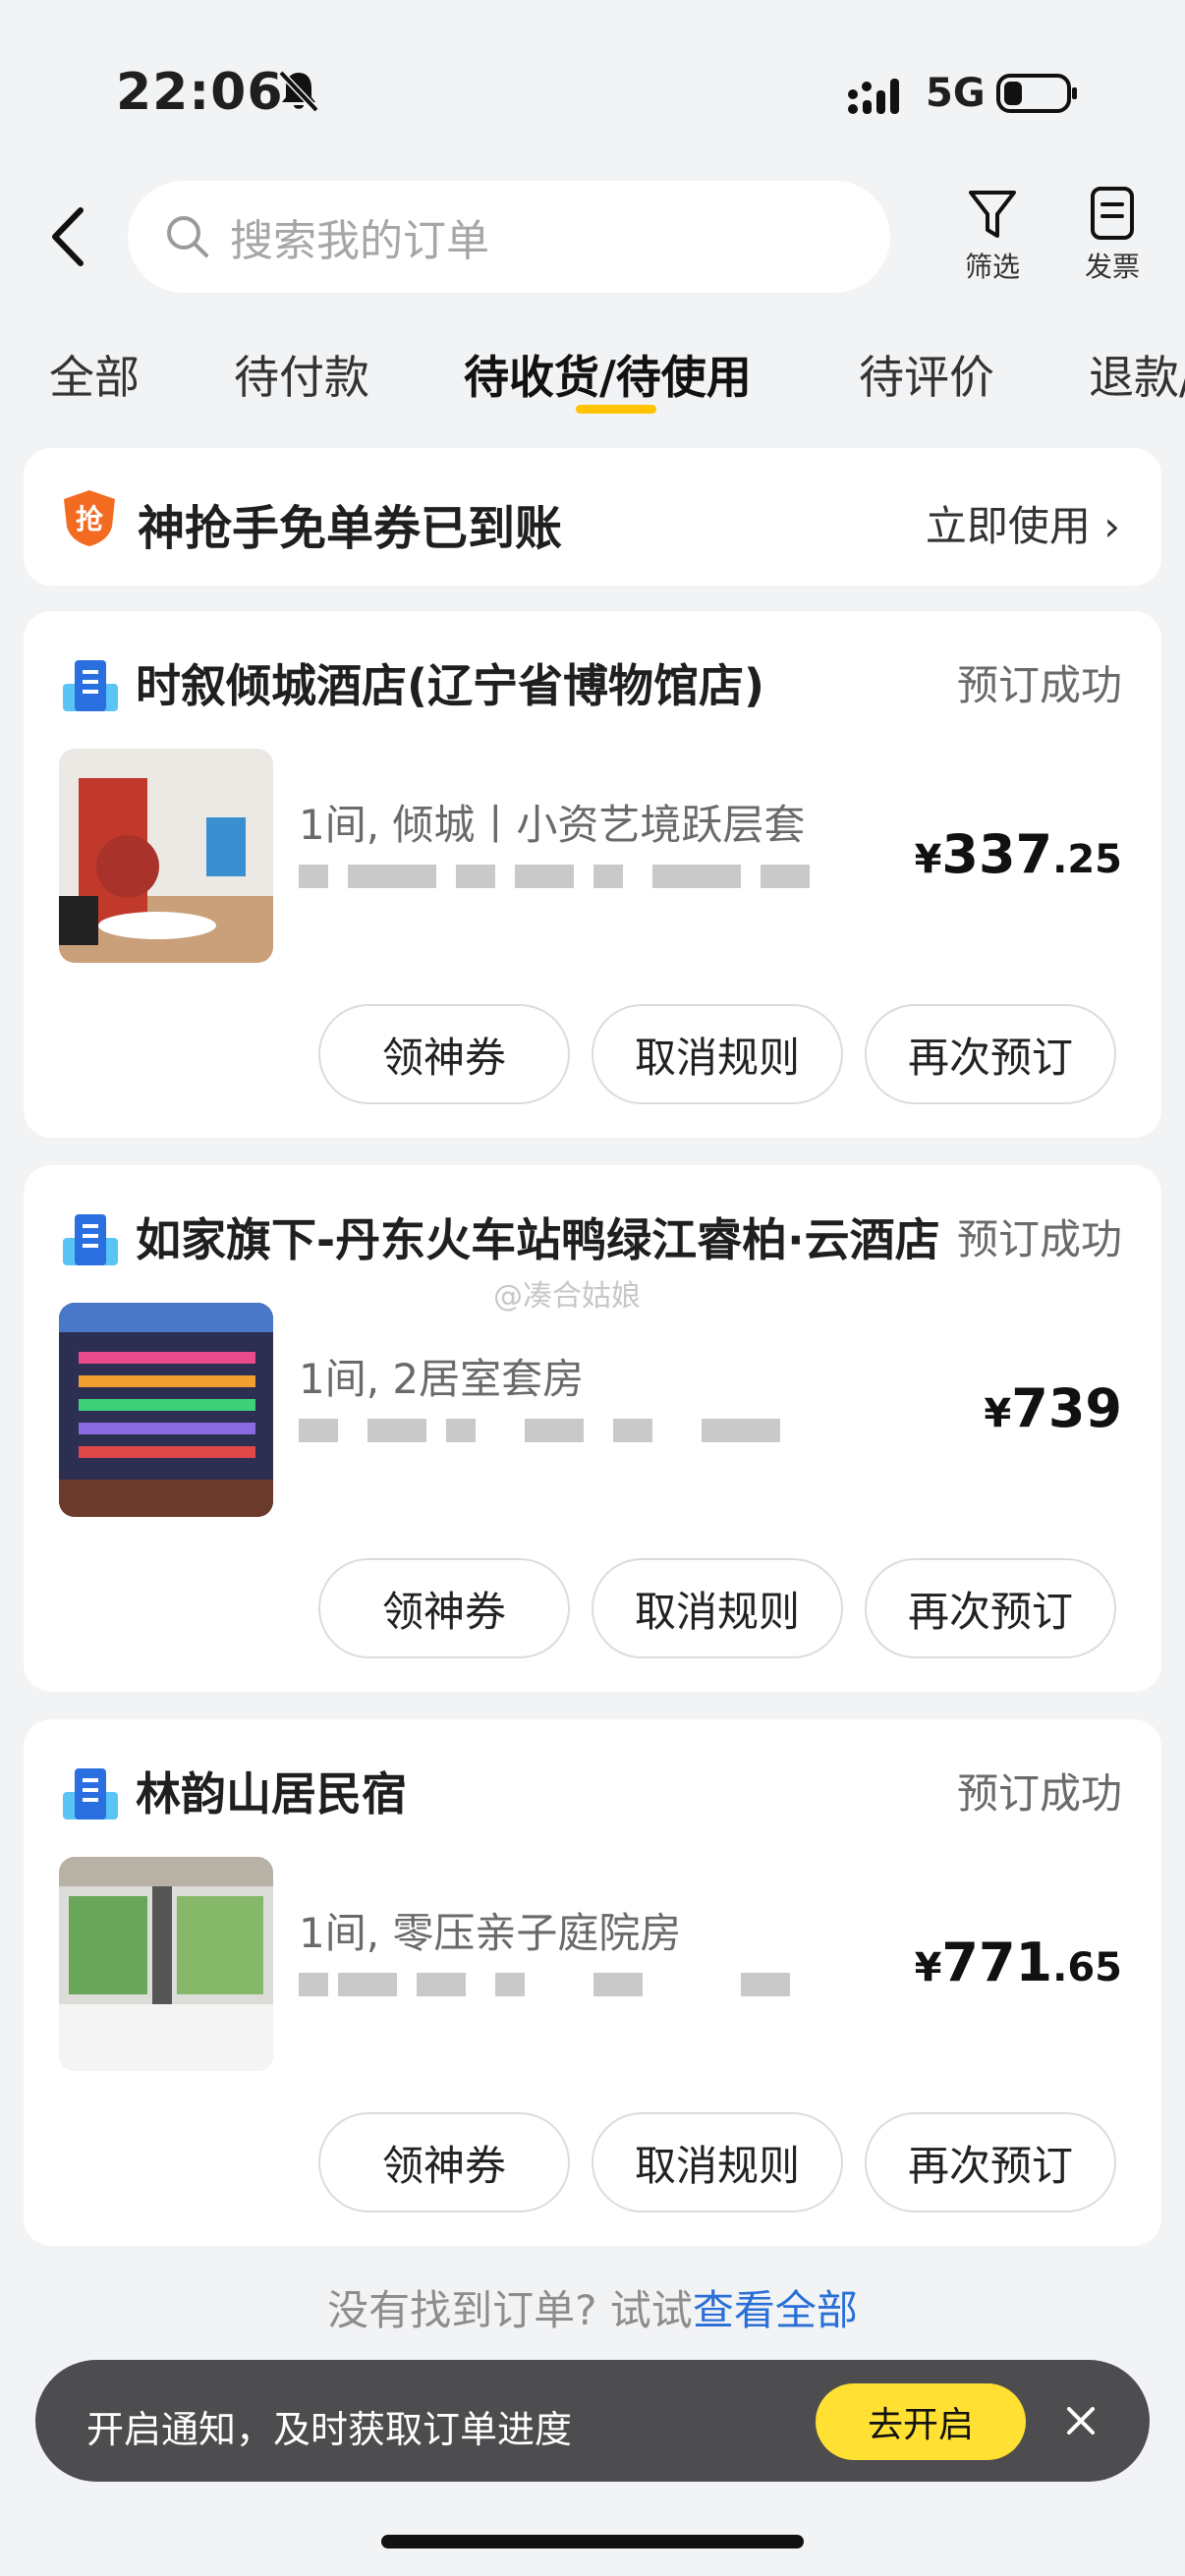  I want to click on home-indicator, so click(592, 2541).